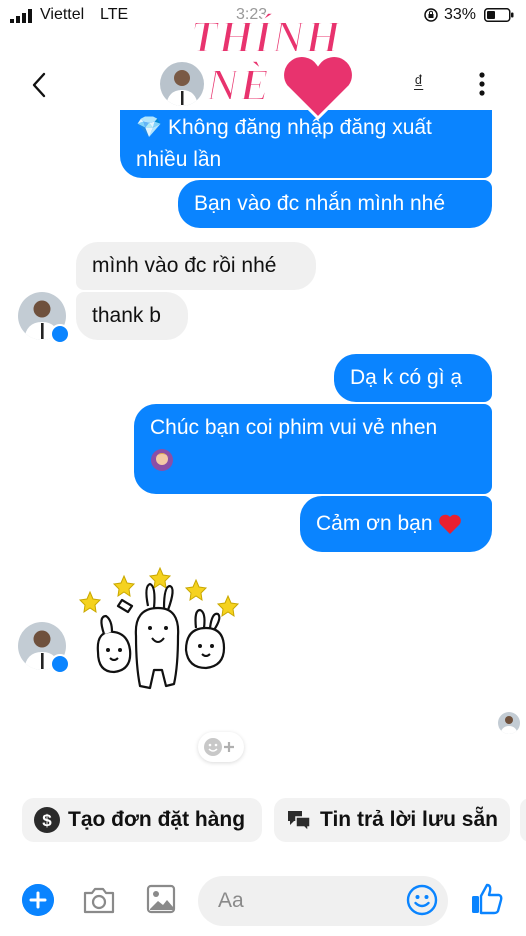 Image resolution: width=526 pixels, height=936 pixels. I want to click on battery-percent: 33%, so click(460, 14).